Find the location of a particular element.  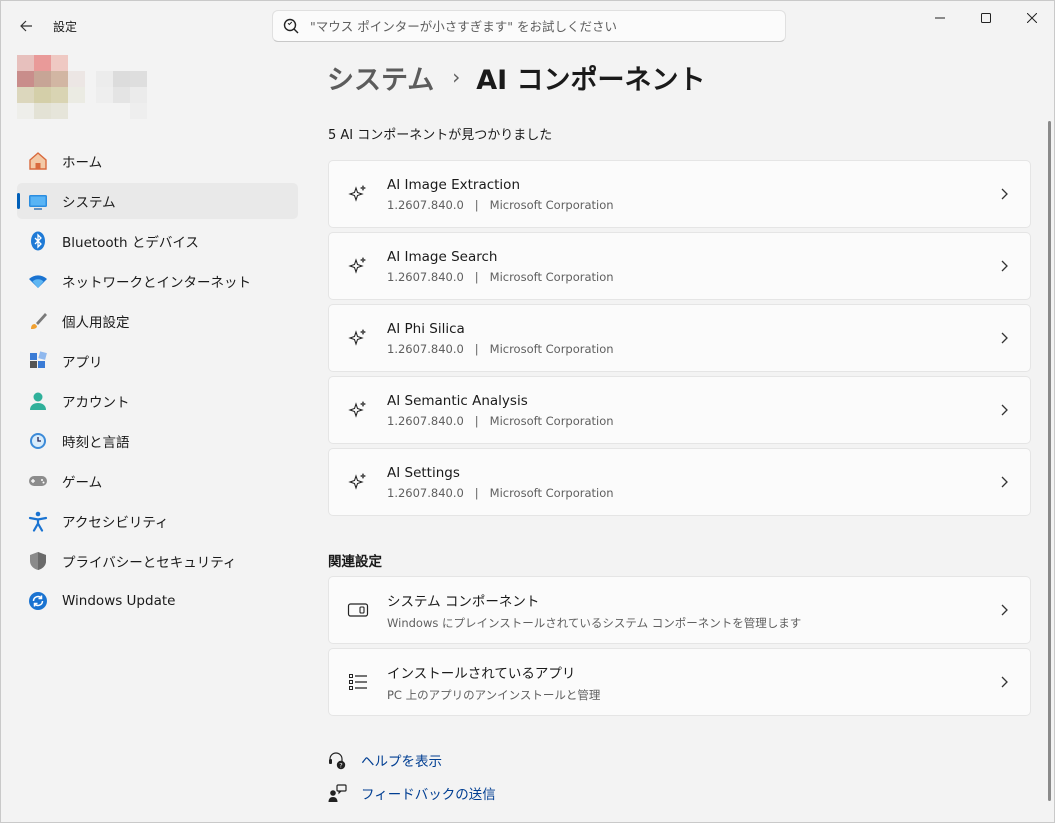

bluetooth-icon is located at coordinates (38, 241).